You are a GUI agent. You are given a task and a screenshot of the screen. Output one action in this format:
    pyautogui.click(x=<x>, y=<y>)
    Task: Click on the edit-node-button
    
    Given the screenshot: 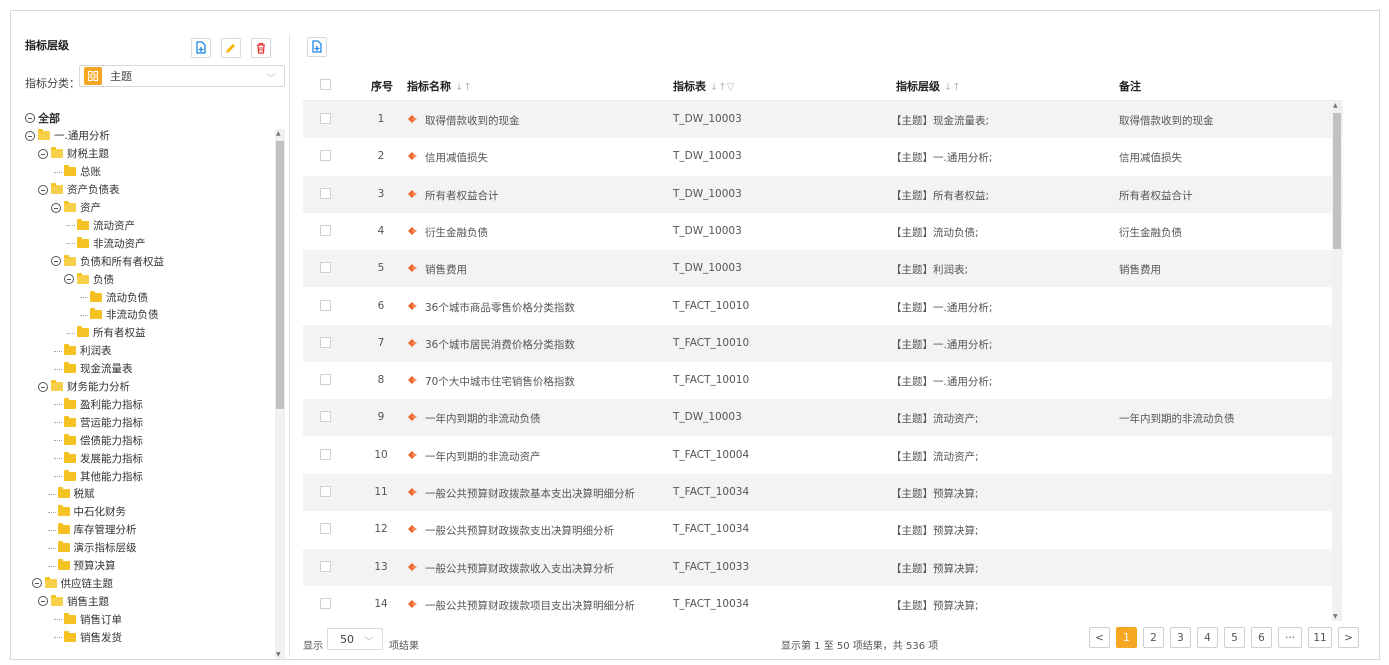 What is the action you would take?
    pyautogui.click(x=231, y=48)
    